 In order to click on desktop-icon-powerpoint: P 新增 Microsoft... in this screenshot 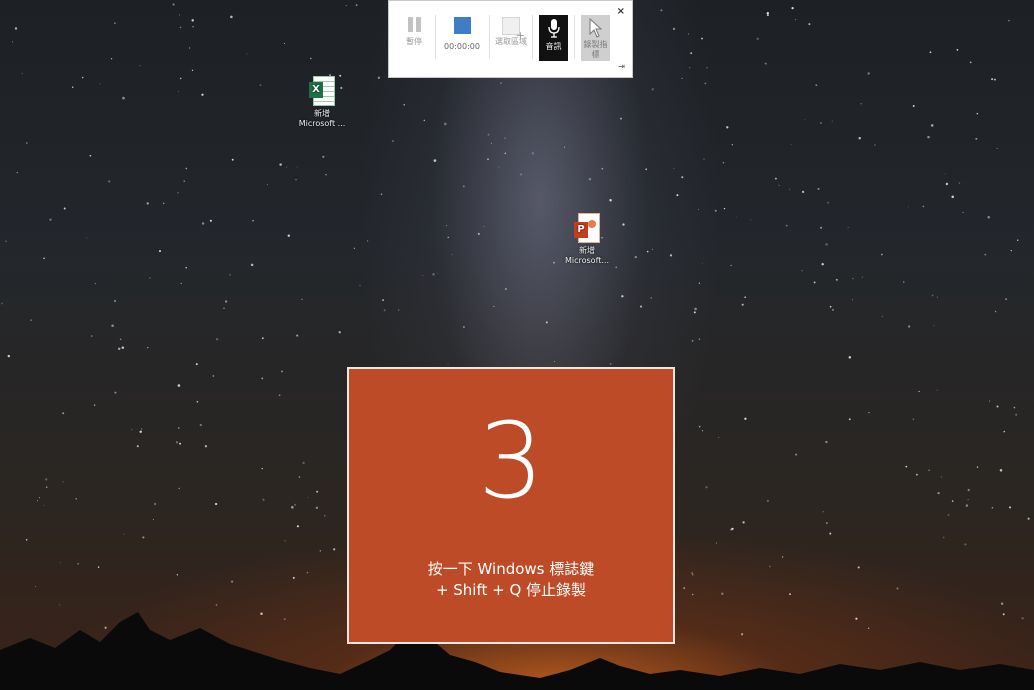, I will do `click(587, 239)`.